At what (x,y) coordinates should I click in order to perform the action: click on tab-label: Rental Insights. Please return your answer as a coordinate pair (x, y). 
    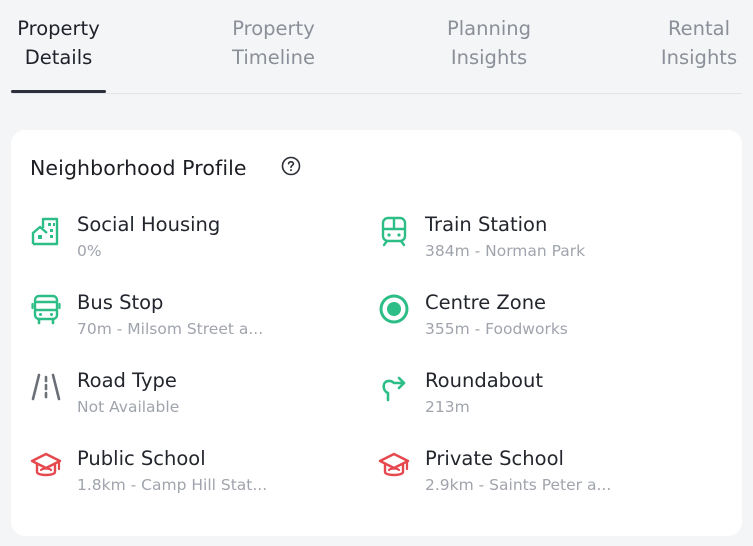
    Looking at the image, I should click on (699, 43).